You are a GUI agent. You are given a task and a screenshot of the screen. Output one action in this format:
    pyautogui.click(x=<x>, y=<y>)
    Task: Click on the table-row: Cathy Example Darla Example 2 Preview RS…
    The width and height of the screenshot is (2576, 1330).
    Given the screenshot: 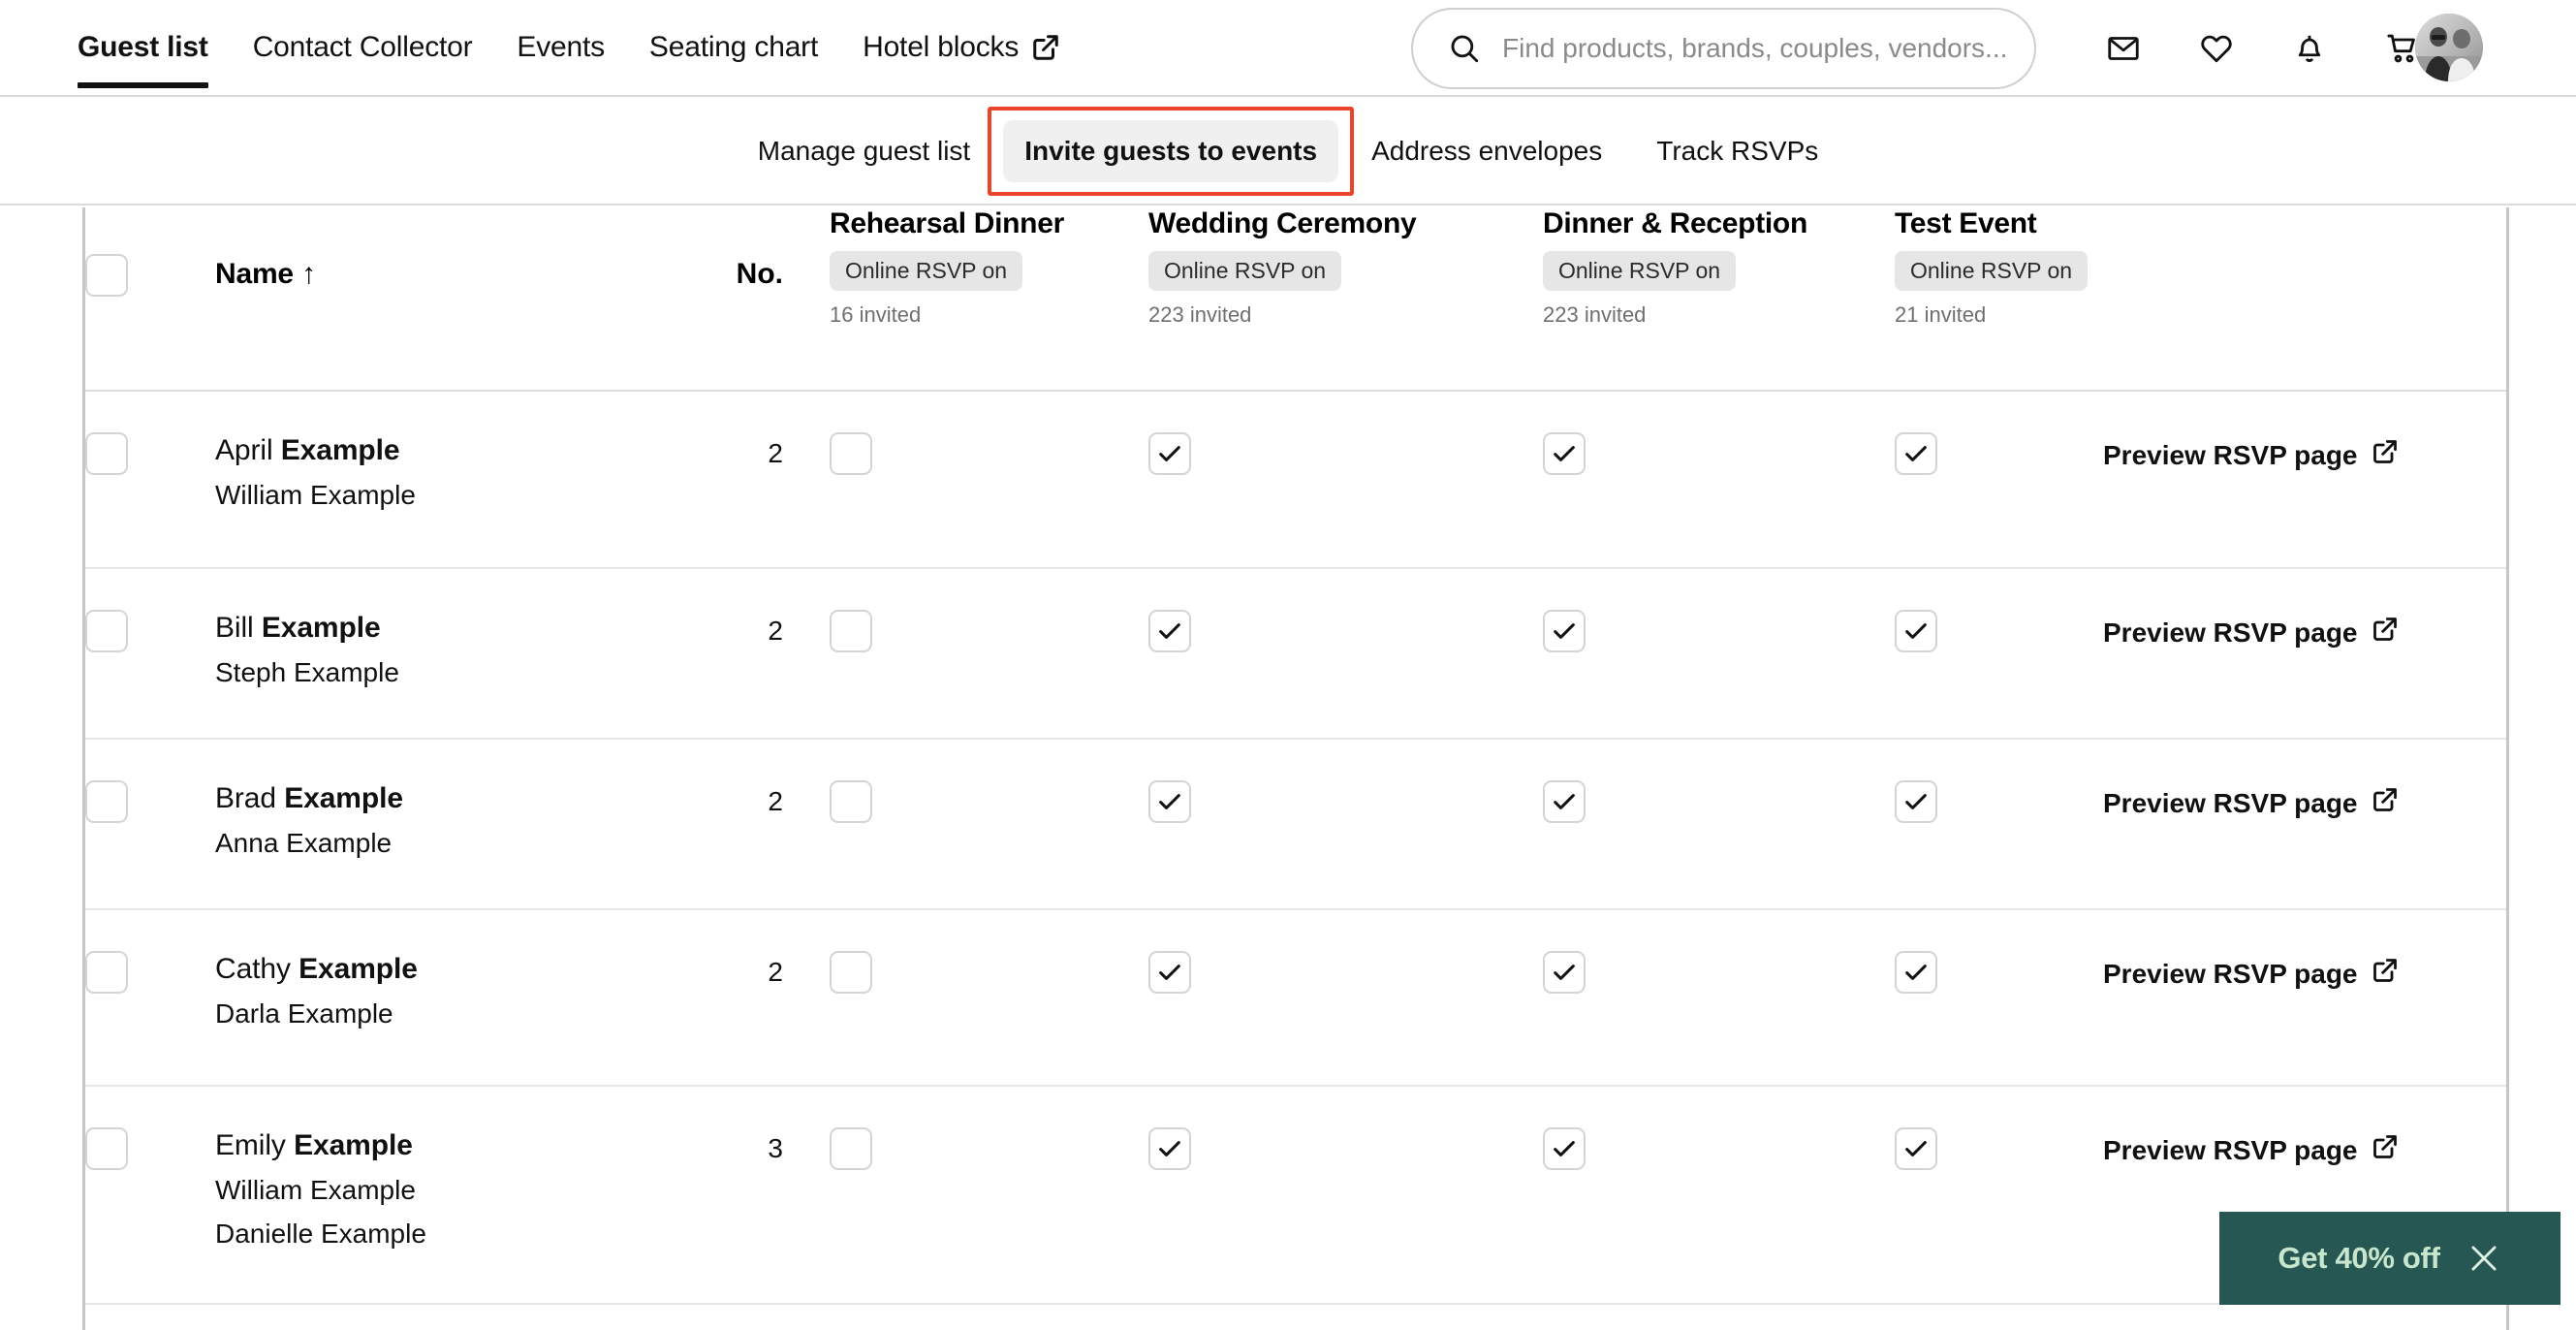 What is the action you would take?
    pyautogui.click(x=1295, y=998)
    